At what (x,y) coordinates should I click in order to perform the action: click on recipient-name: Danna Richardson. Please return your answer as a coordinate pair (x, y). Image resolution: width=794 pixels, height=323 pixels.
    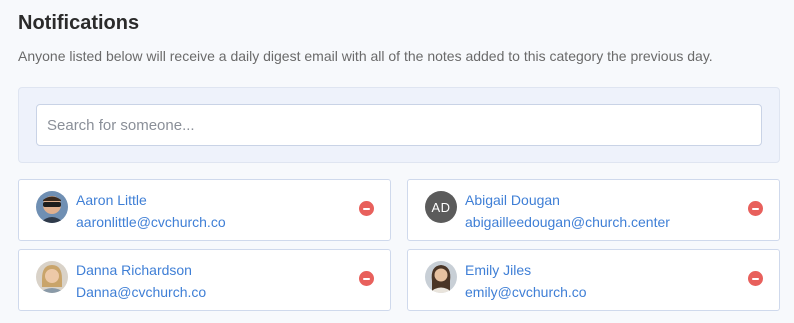
    Looking at the image, I should click on (134, 270).